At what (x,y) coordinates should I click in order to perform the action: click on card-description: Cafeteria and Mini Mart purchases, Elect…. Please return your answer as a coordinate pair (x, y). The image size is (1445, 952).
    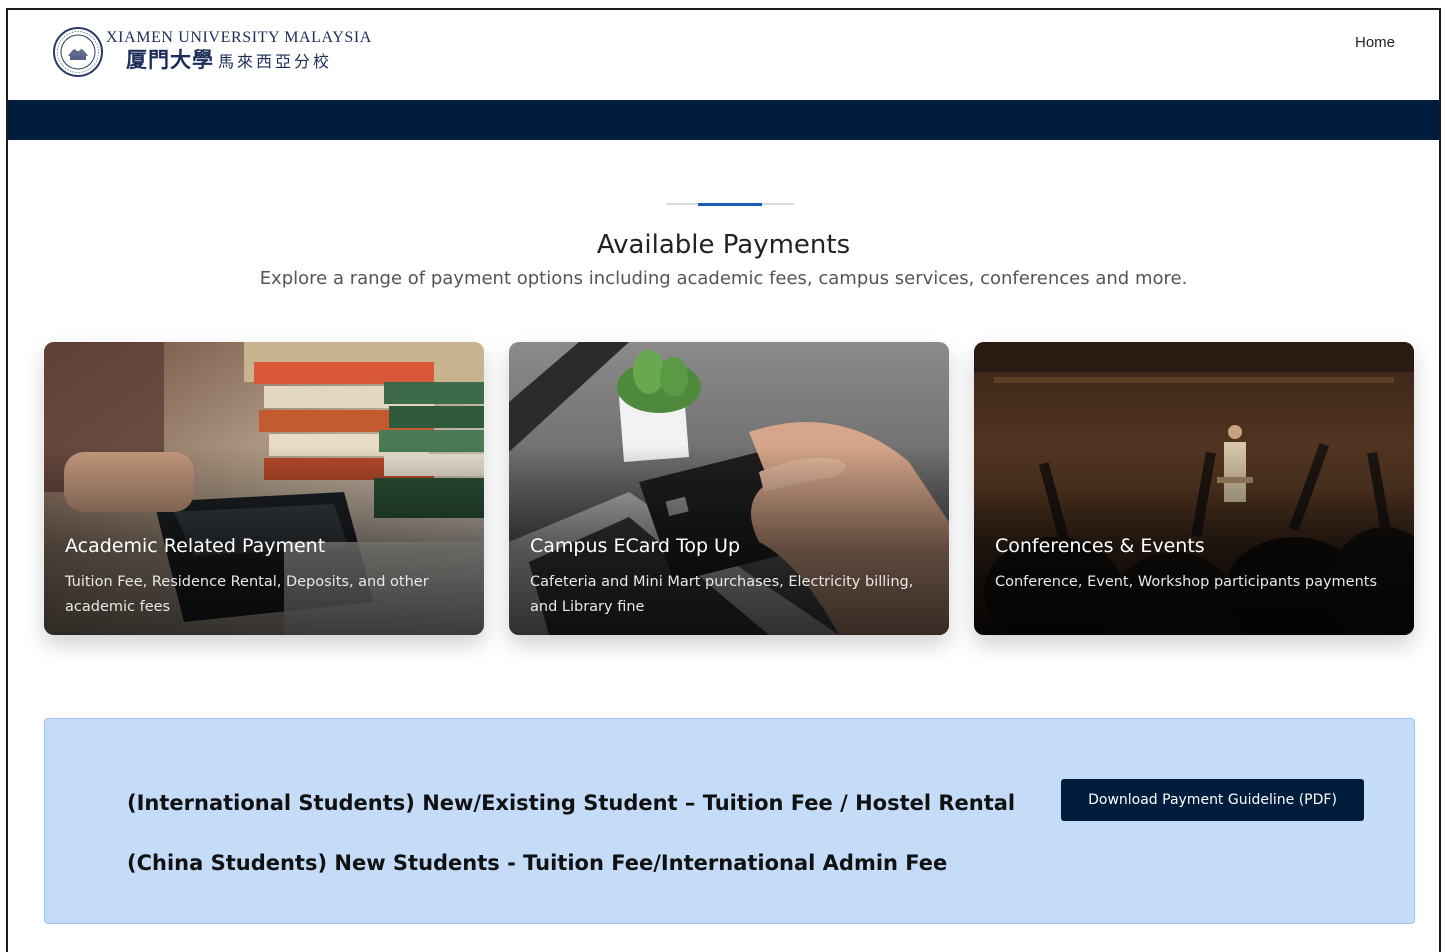
    Looking at the image, I should click on (722, 594).